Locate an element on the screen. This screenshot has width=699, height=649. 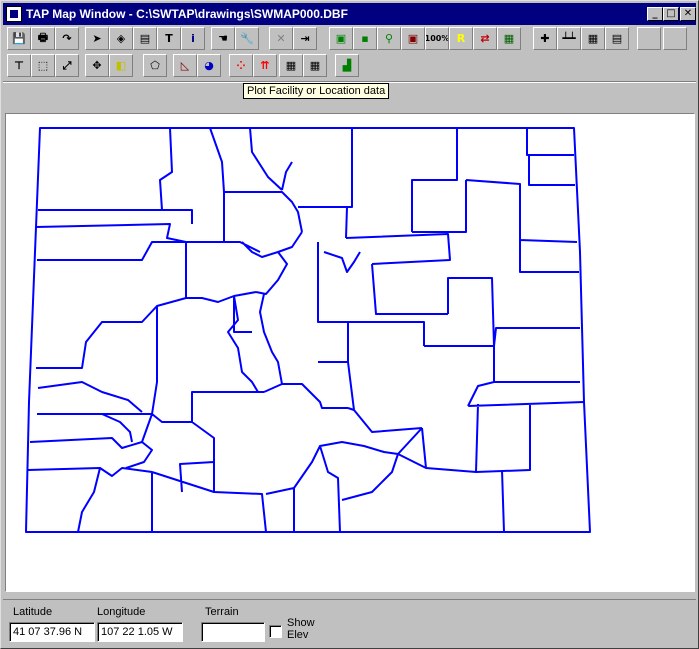
magnifier-icon: ⚲ is located at coordinates (389, 38).